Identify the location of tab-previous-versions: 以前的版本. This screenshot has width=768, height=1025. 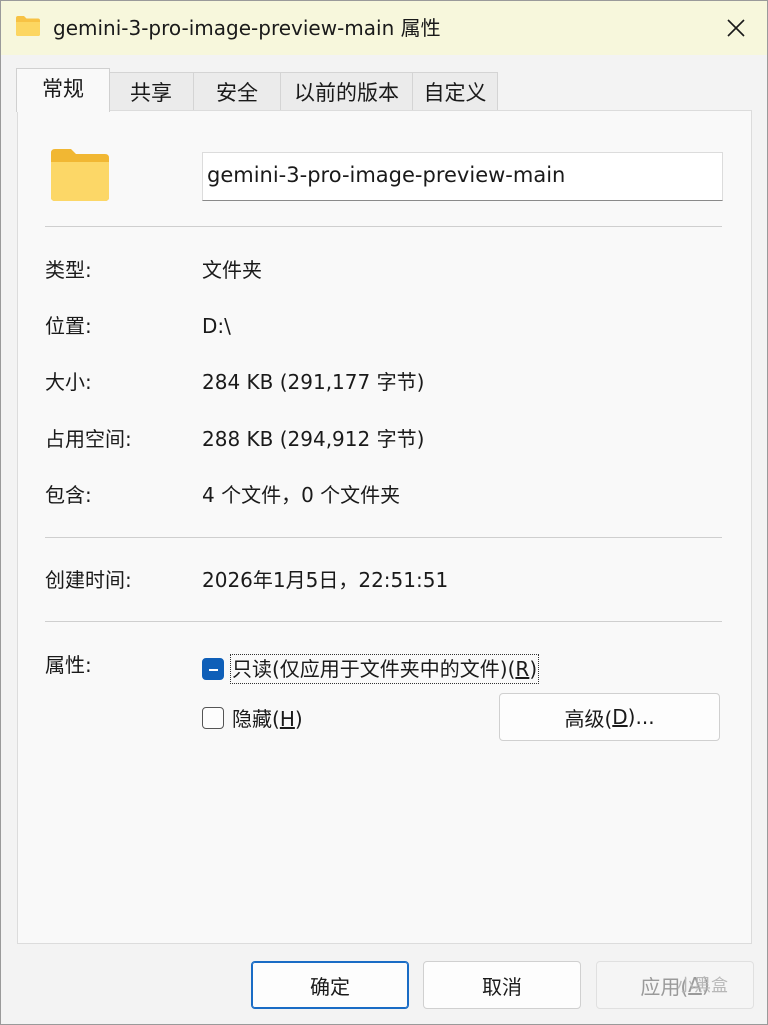
(346, 92).